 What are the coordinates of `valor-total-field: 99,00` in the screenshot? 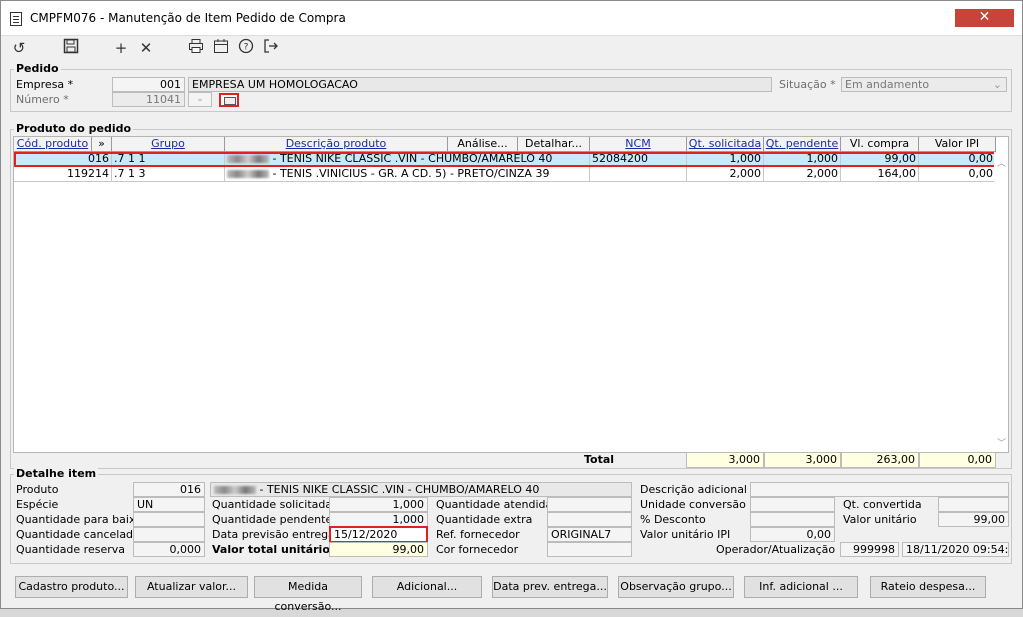 It's located at (378, 549).